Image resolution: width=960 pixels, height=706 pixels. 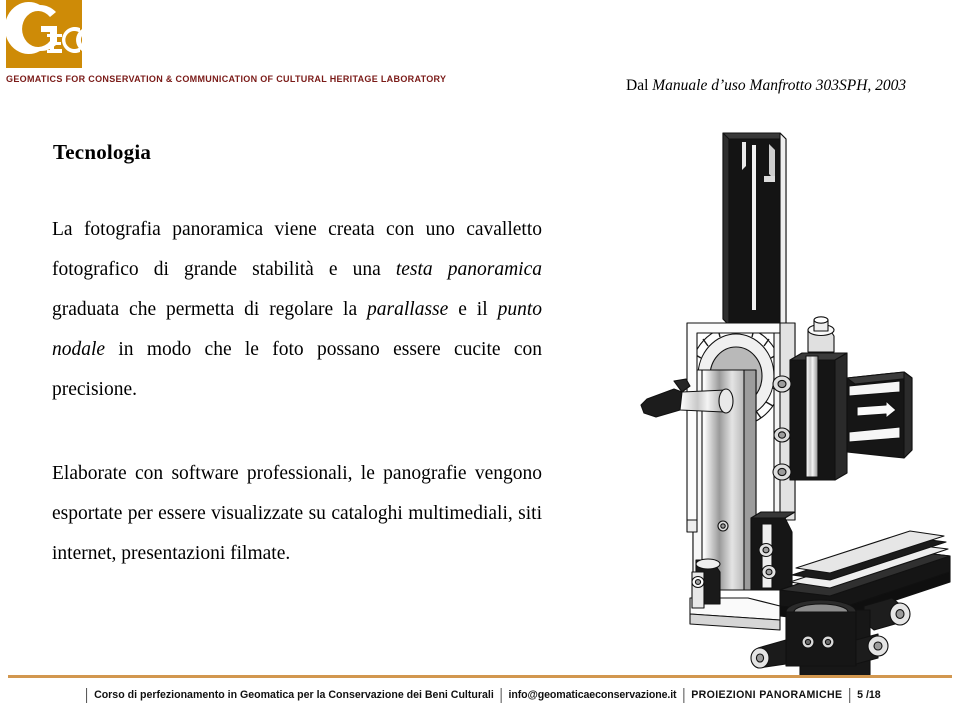 What do you see at coordinates (473, 309) in the screenshot?
I see `para-1-run-4: e il` at bounding box center [473, 309].